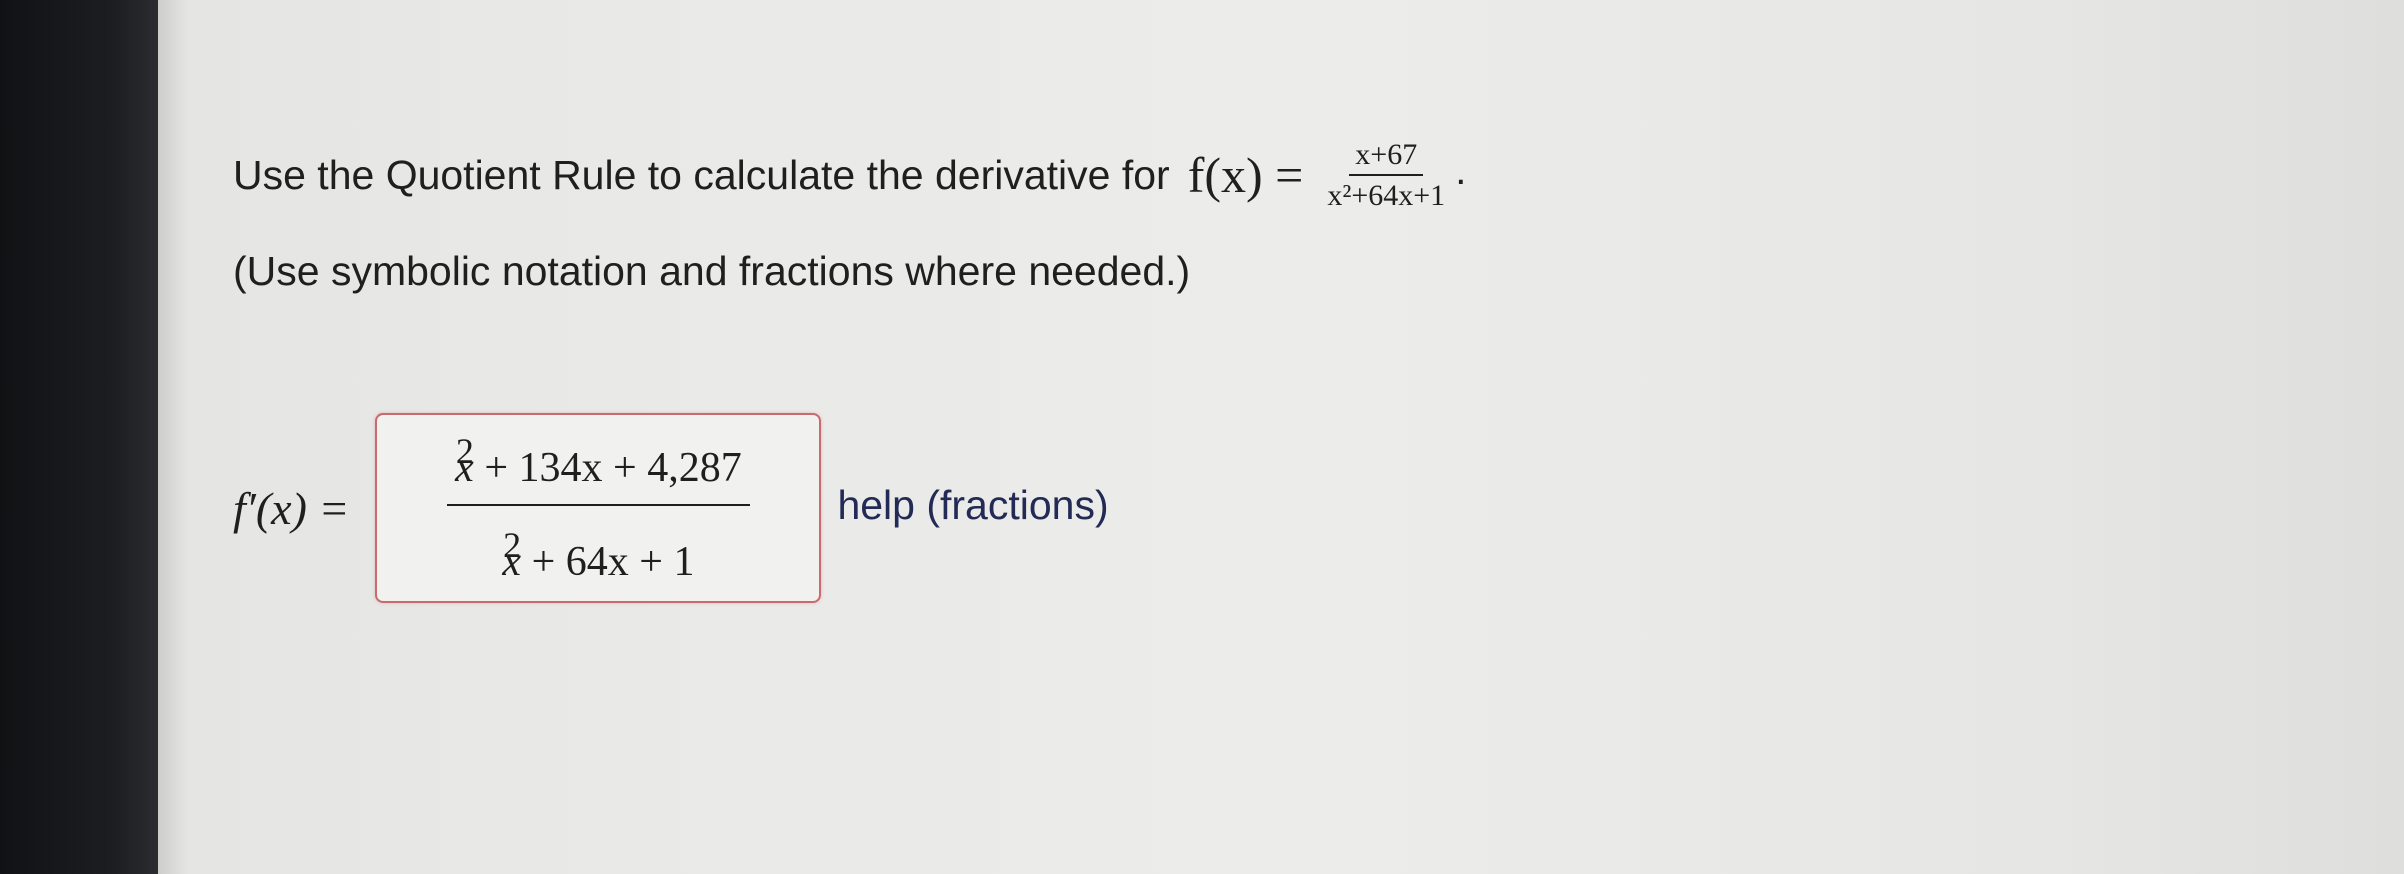 The image size is (2404, 874). Describe the element at coordinates (291, 508) in the screenshot. I see `answer-label: f′(x) =` at that location.